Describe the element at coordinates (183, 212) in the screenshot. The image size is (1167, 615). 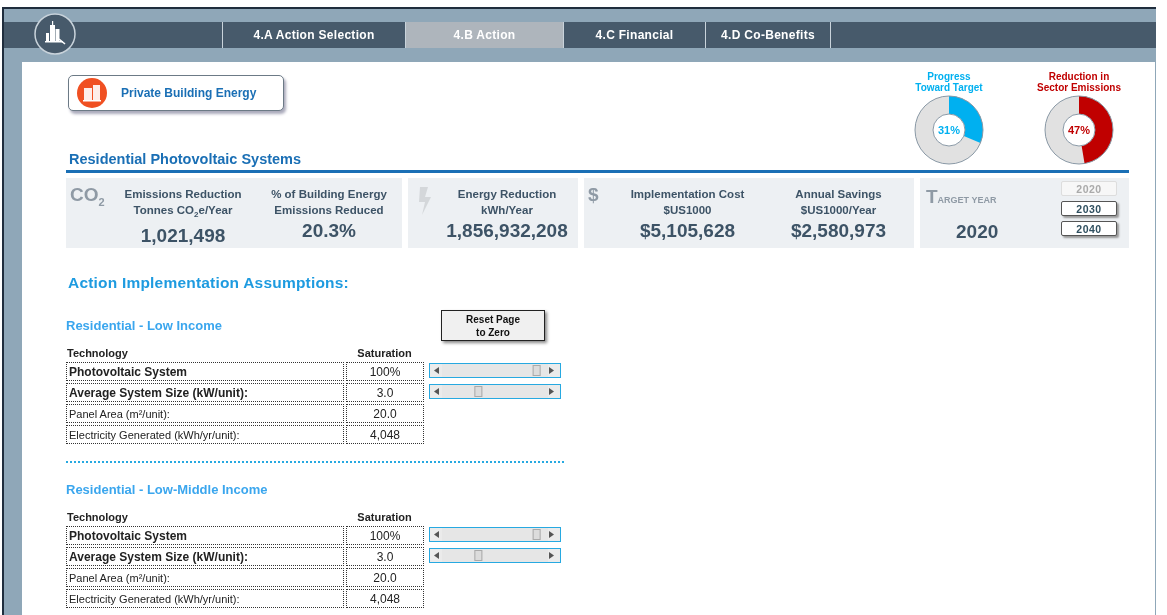
I see `metric-unit: Tonnes CO$_{2}$e/Year` at that location.